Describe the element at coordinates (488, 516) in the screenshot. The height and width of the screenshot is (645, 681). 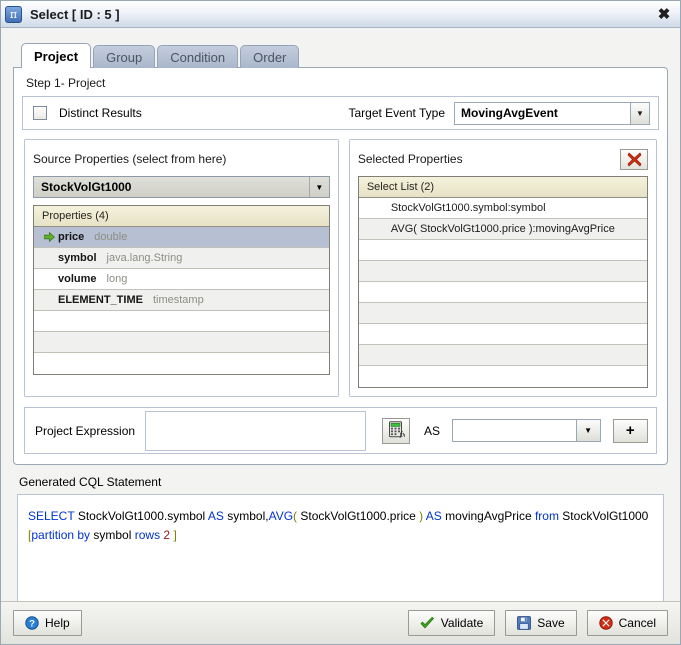
I see `cql-token: movingAvgPrice` at that location.